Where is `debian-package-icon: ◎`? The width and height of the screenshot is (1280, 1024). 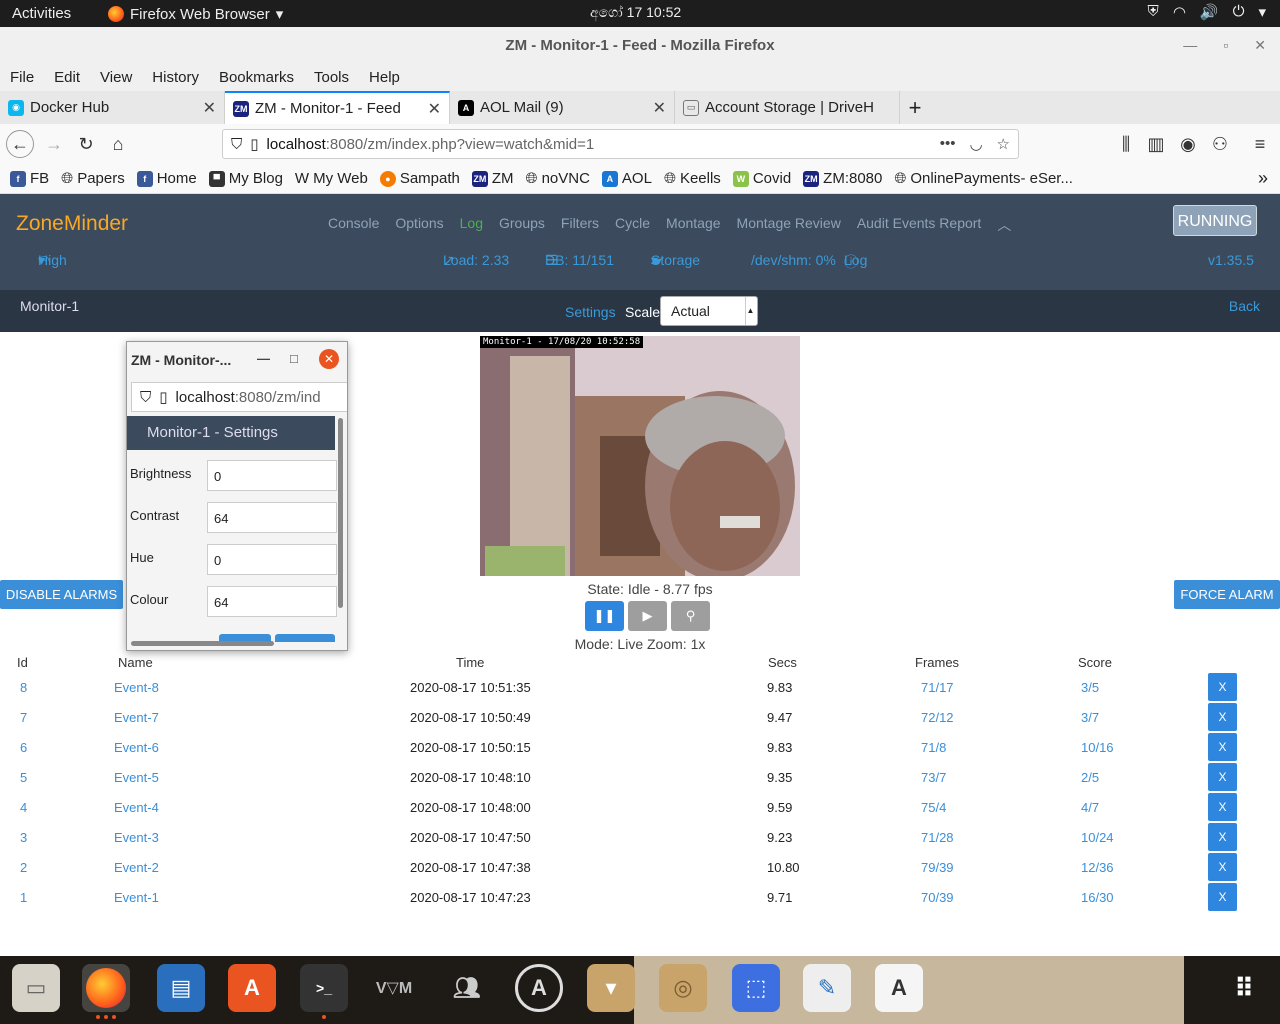 debian-package-icon: ◎ is located at coordinates (683, 988).